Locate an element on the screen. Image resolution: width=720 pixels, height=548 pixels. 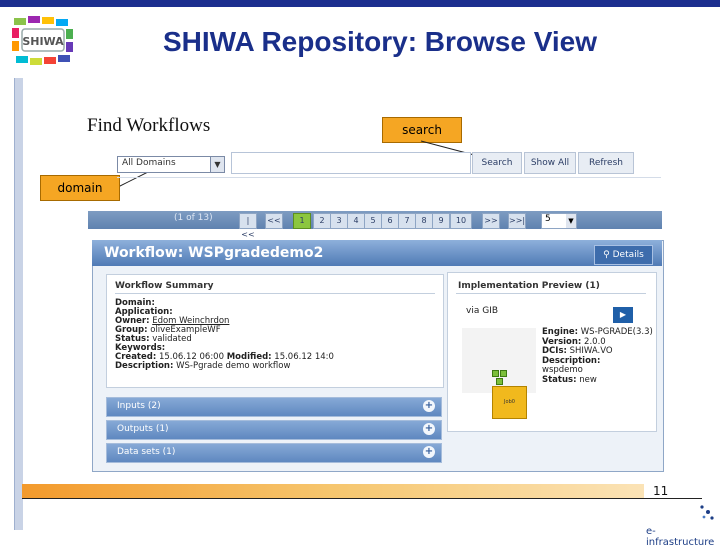
details-button-label: Details is located at coordinates (628, 255).